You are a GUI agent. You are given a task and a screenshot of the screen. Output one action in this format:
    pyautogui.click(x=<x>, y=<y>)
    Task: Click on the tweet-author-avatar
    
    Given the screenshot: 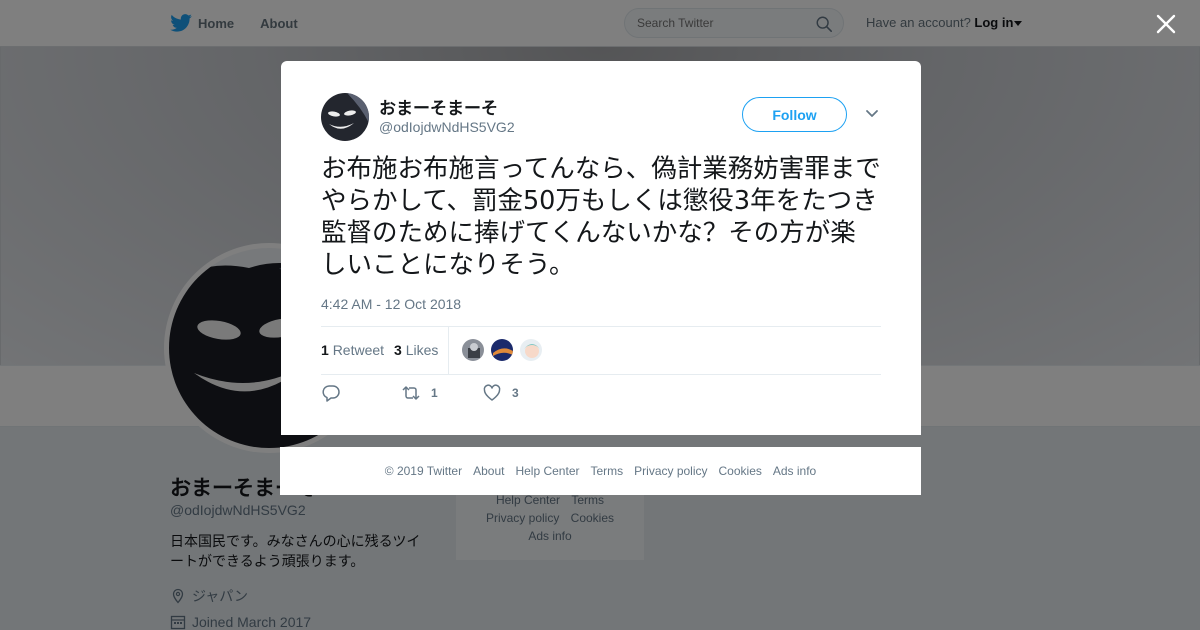 What is the action you would take?
    pyautogui.click(x=345, y=117)
    